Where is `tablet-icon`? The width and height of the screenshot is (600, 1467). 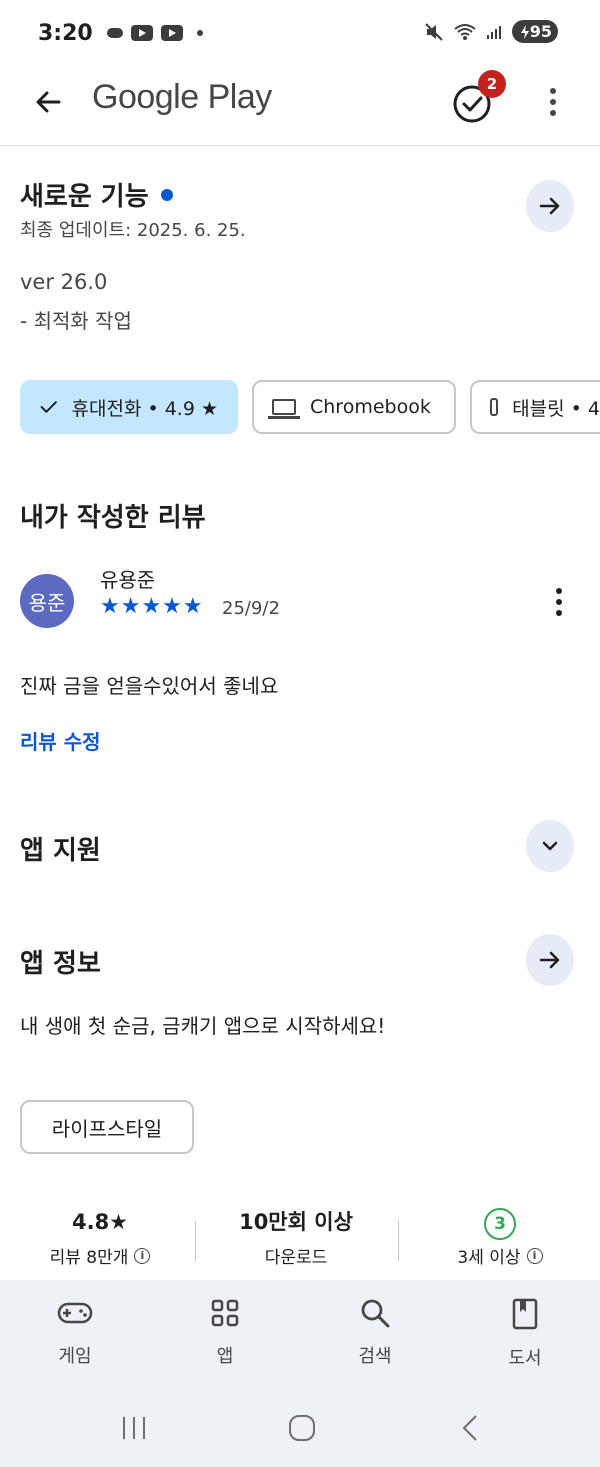 tablet-icon is located at coordinates (494, 407).